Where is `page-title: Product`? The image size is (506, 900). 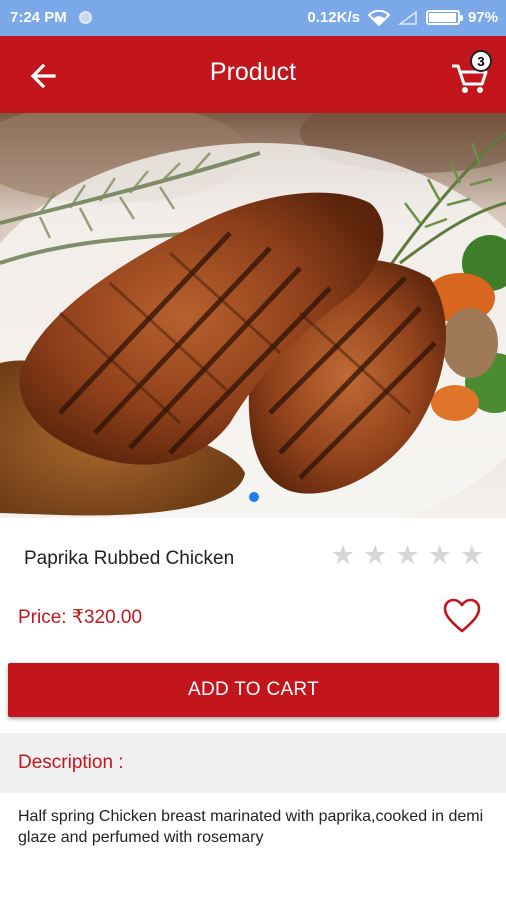
page-title: Product is located at coordinates (253, 72).